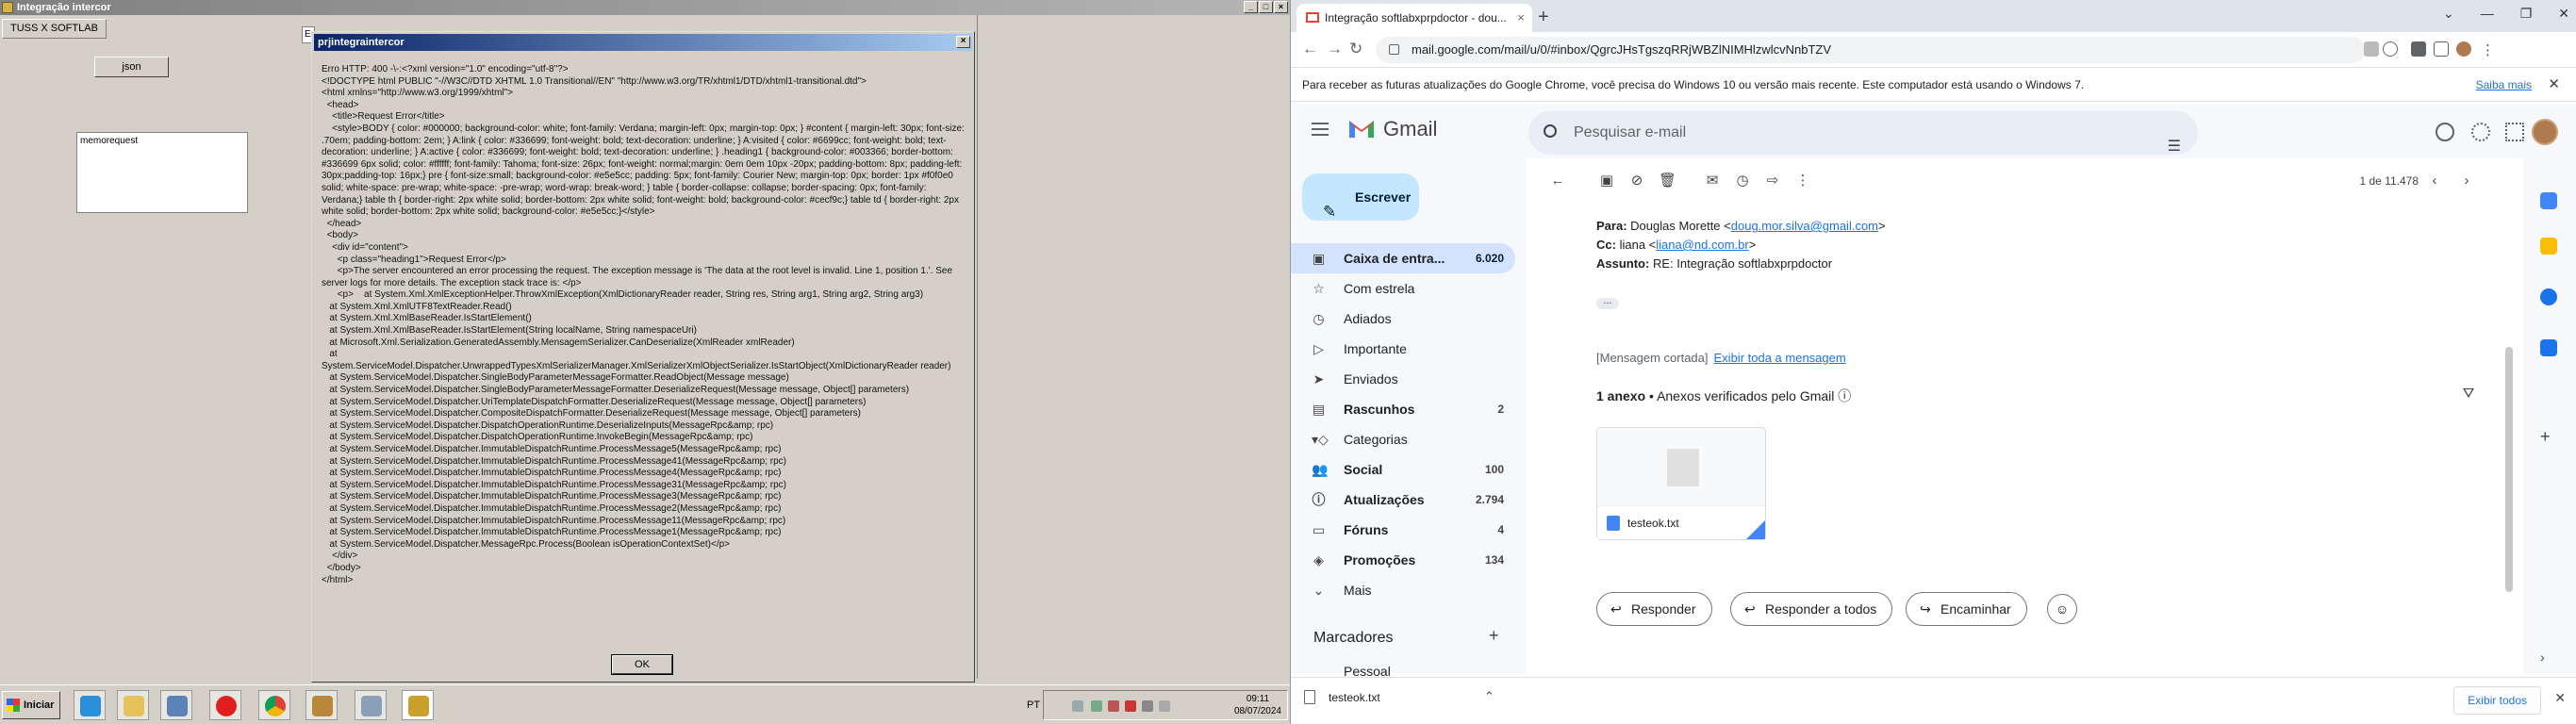  Describe the element at coordinates (2509, 469) in the screenshot. I see `message-scrollbar` at that location.